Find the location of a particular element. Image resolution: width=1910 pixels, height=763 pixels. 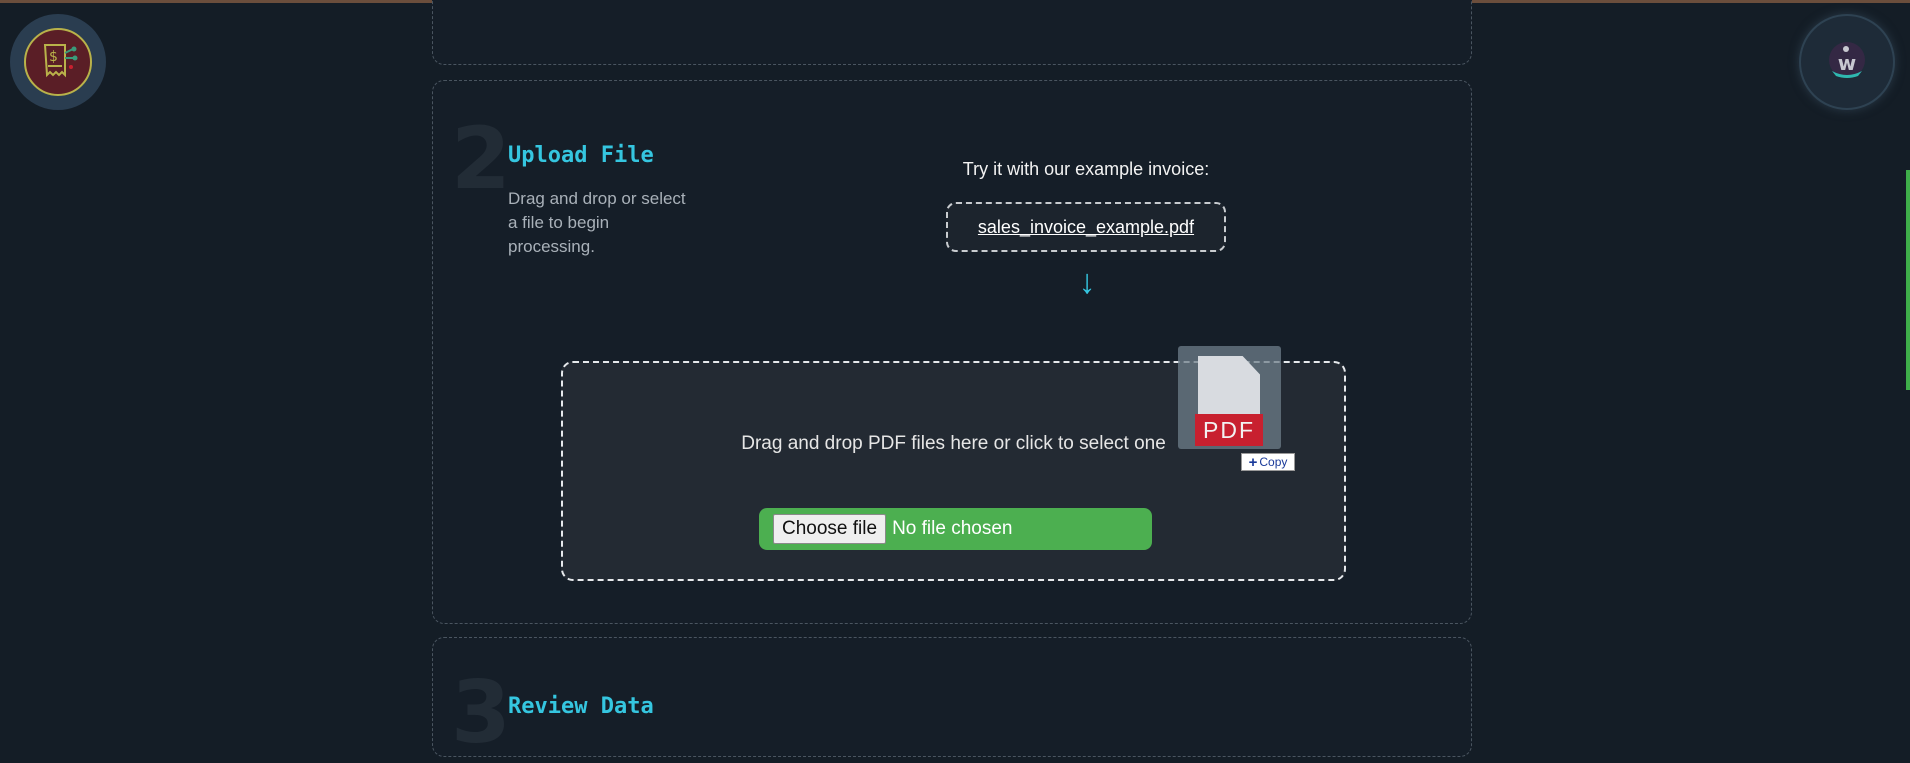

svg-text: w is located at coordinates (1847, 63).